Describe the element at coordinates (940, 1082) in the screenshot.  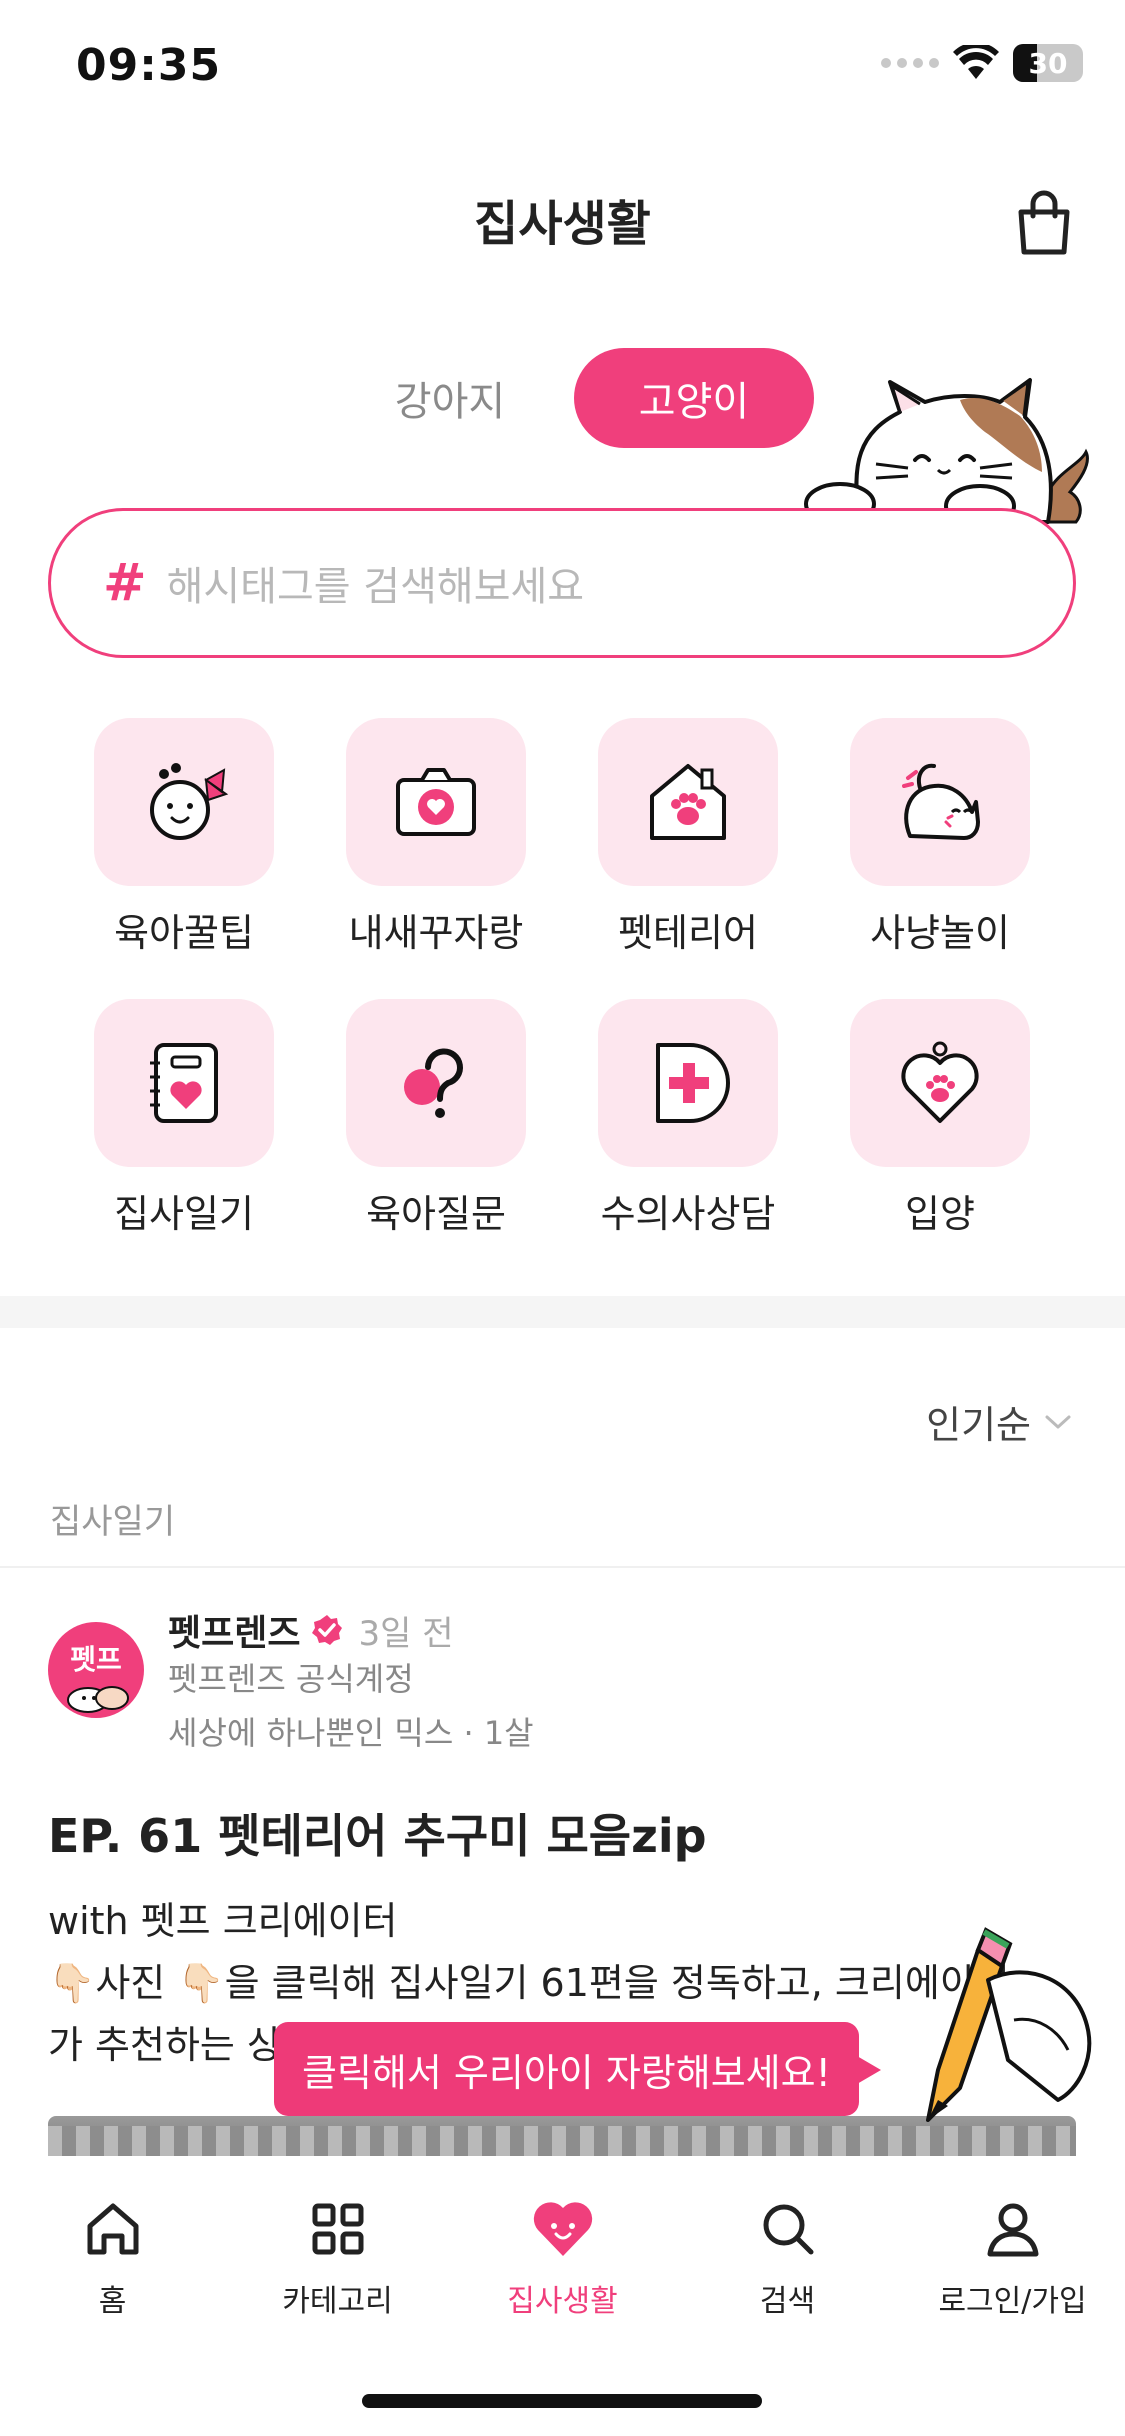
I see `heart-paw-tag-icon` at that location.